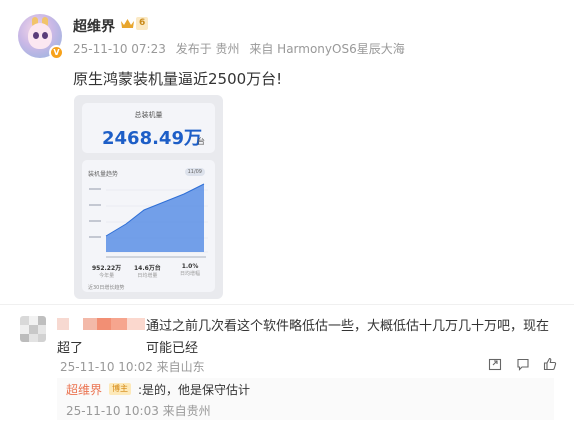  What do you see at coordinates (142, 23) in the screenshot?
I see `level-badge: 6` at bounding box center [142, 23].